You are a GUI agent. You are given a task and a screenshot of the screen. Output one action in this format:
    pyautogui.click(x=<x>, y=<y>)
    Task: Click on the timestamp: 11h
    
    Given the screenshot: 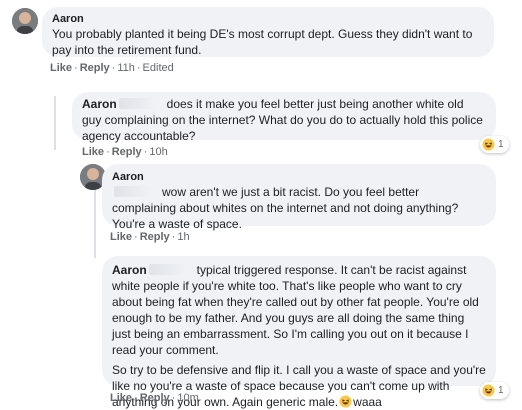 What is the action you would take?
    pyautogui.click(x=126, y=68)
    